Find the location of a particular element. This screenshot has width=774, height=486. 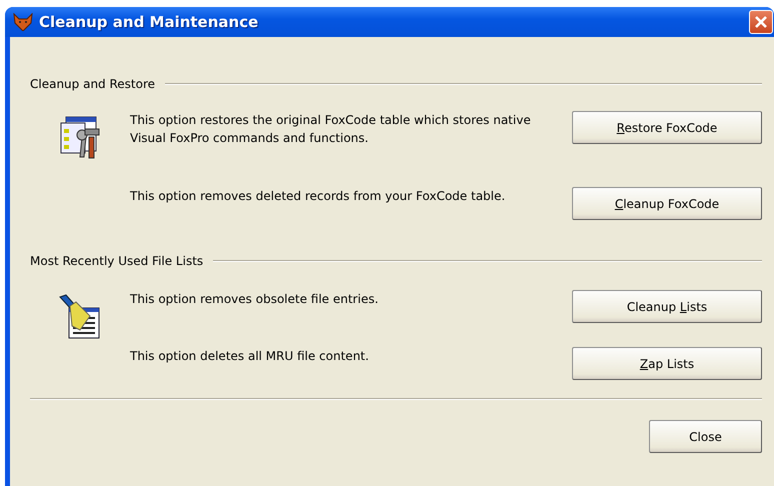

option-description: This option restores the original FoxCode table which stores native Visual FoxPro commands and functions. is located at coordinates (331, 129).